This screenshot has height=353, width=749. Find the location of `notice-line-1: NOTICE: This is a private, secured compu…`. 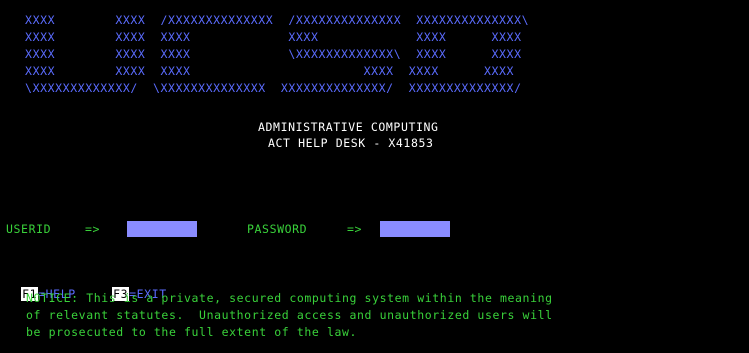

notice-line-1: NOTICE: This is a private, secured compu… is located at coordinates (289, 298).